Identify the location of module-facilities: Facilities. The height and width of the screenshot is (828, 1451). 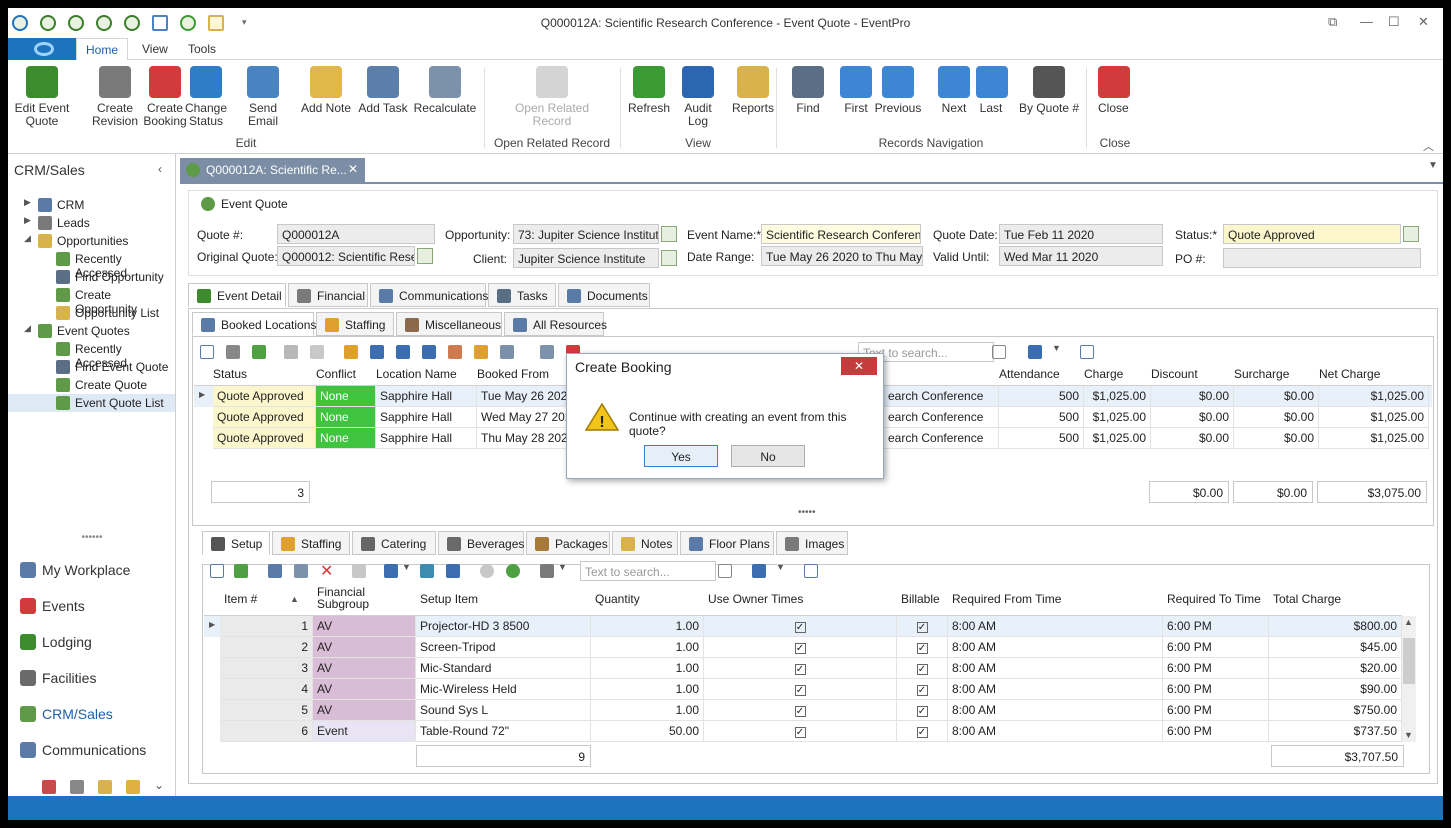
(58, 678).